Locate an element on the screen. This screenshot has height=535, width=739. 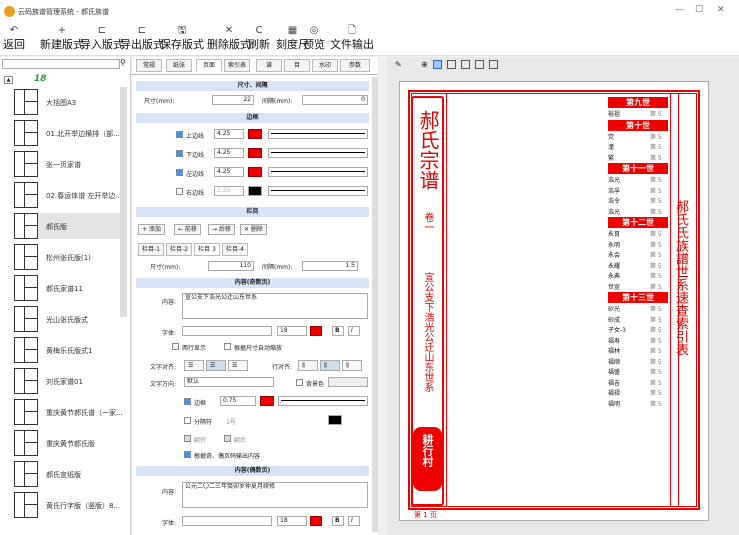
double-page-icon is located at coordinates (465, 64).